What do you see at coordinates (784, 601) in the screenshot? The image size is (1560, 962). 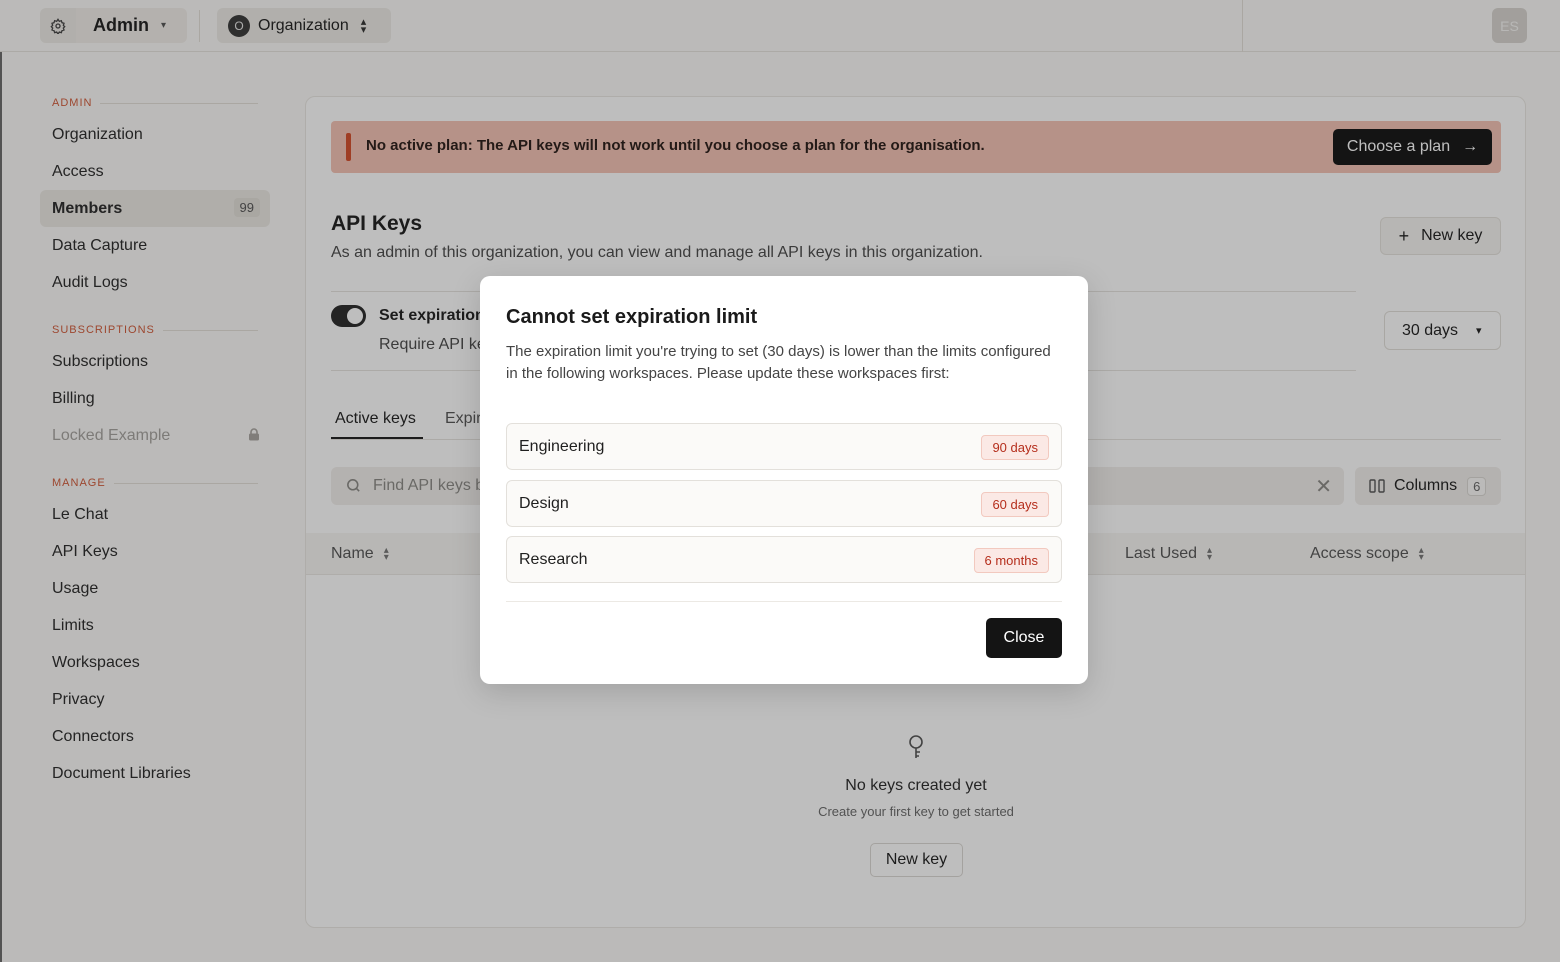 I see `dialog-divider` at bounding box center [784, 601].